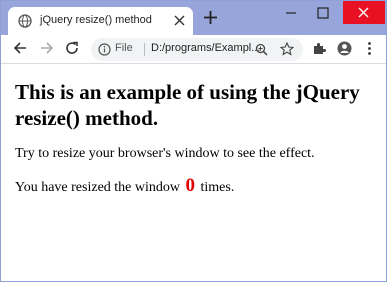 Image resolution: width=387 pixels, height=282 pixels. Describe the element at coordinates (124, 48) in the screenshot. I see `url-scheme: File` at that location.